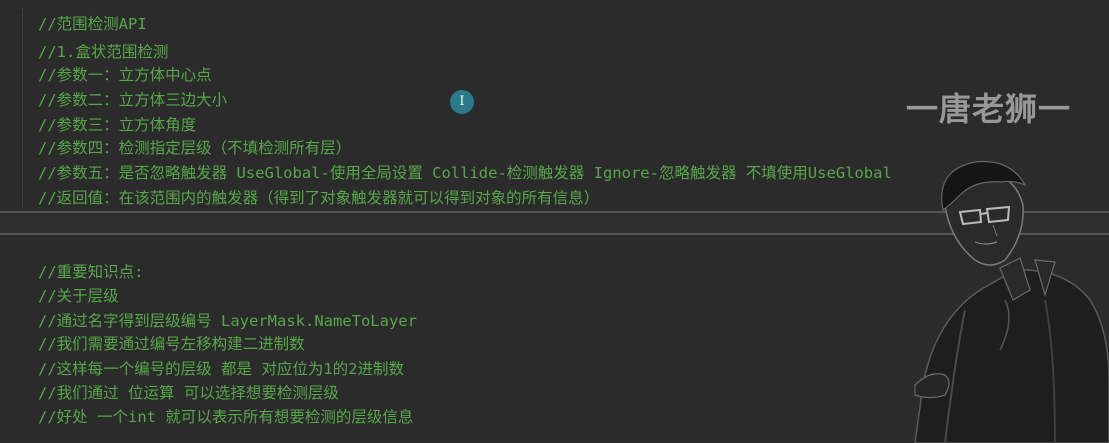  Describe the element at coordinates (194, 148) in the screenshot. I see `comment-line: //参数四：检测指定层级（不填检测所有层）` at that location.